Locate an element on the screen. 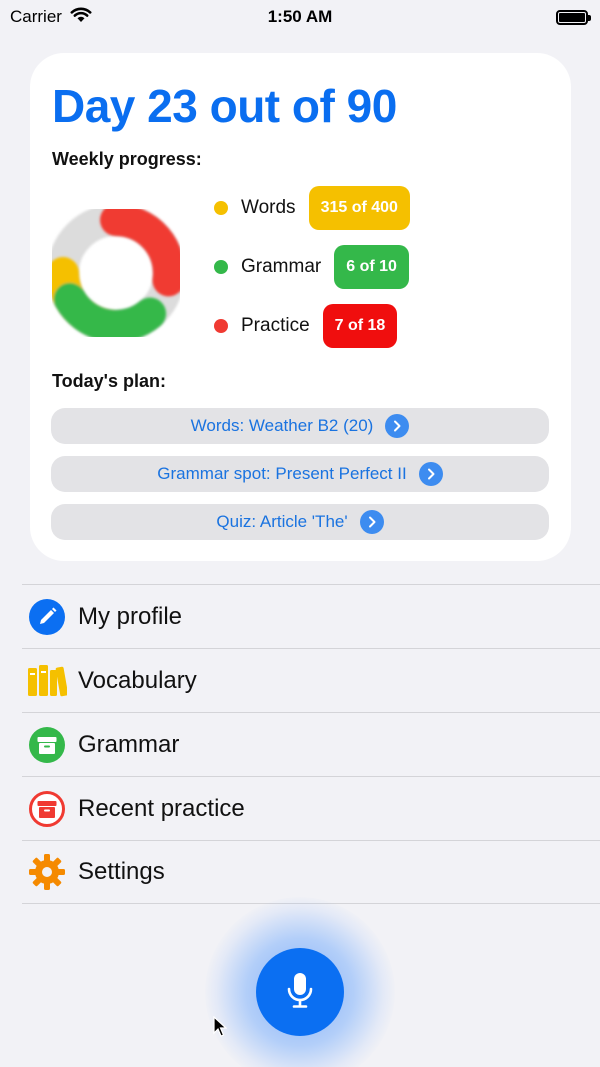  pencil-icon is located at coordinates (47, 617).